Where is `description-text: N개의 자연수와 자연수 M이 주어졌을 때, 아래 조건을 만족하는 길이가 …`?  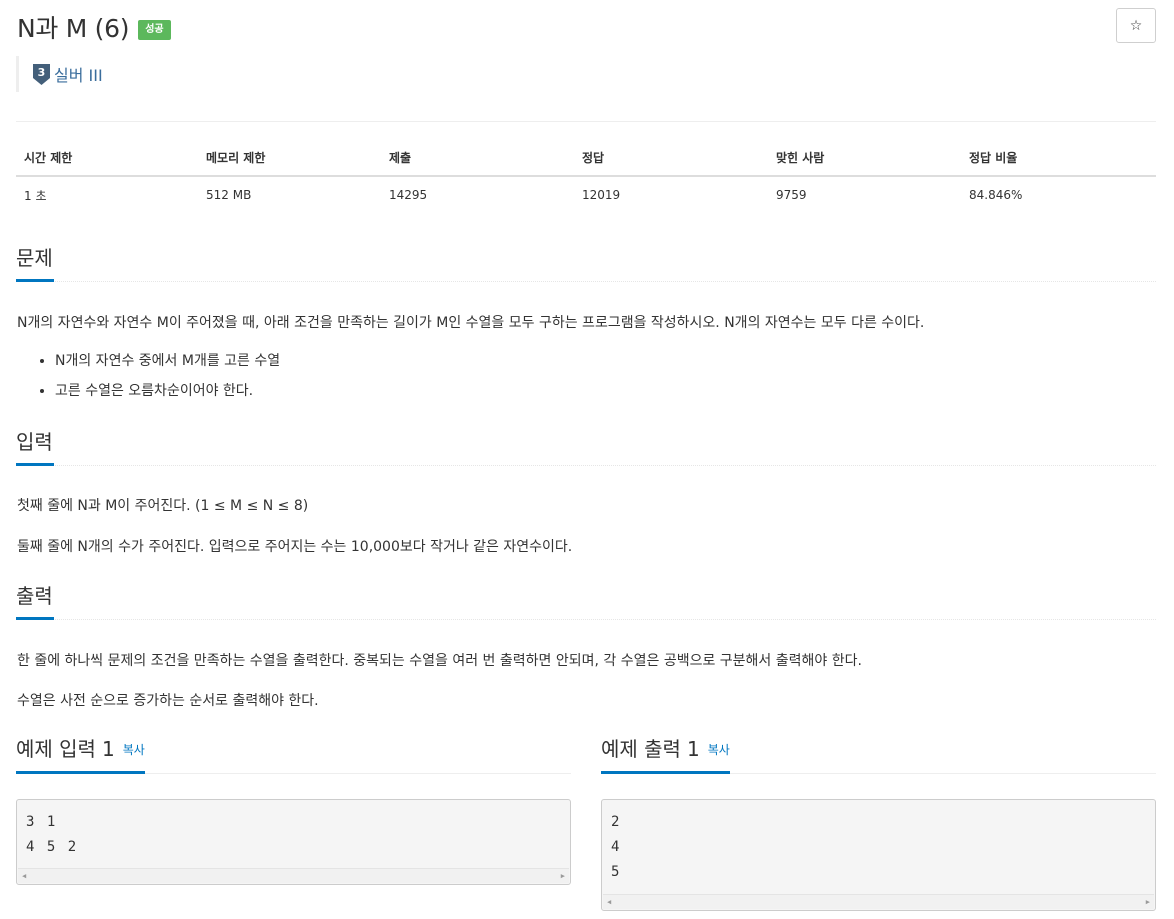
description-text: N개의 자연수와 자연수 M이 주어졌을 때, 아래 조건을 만족하는 길이가 … is located at coordinates (471, 323).